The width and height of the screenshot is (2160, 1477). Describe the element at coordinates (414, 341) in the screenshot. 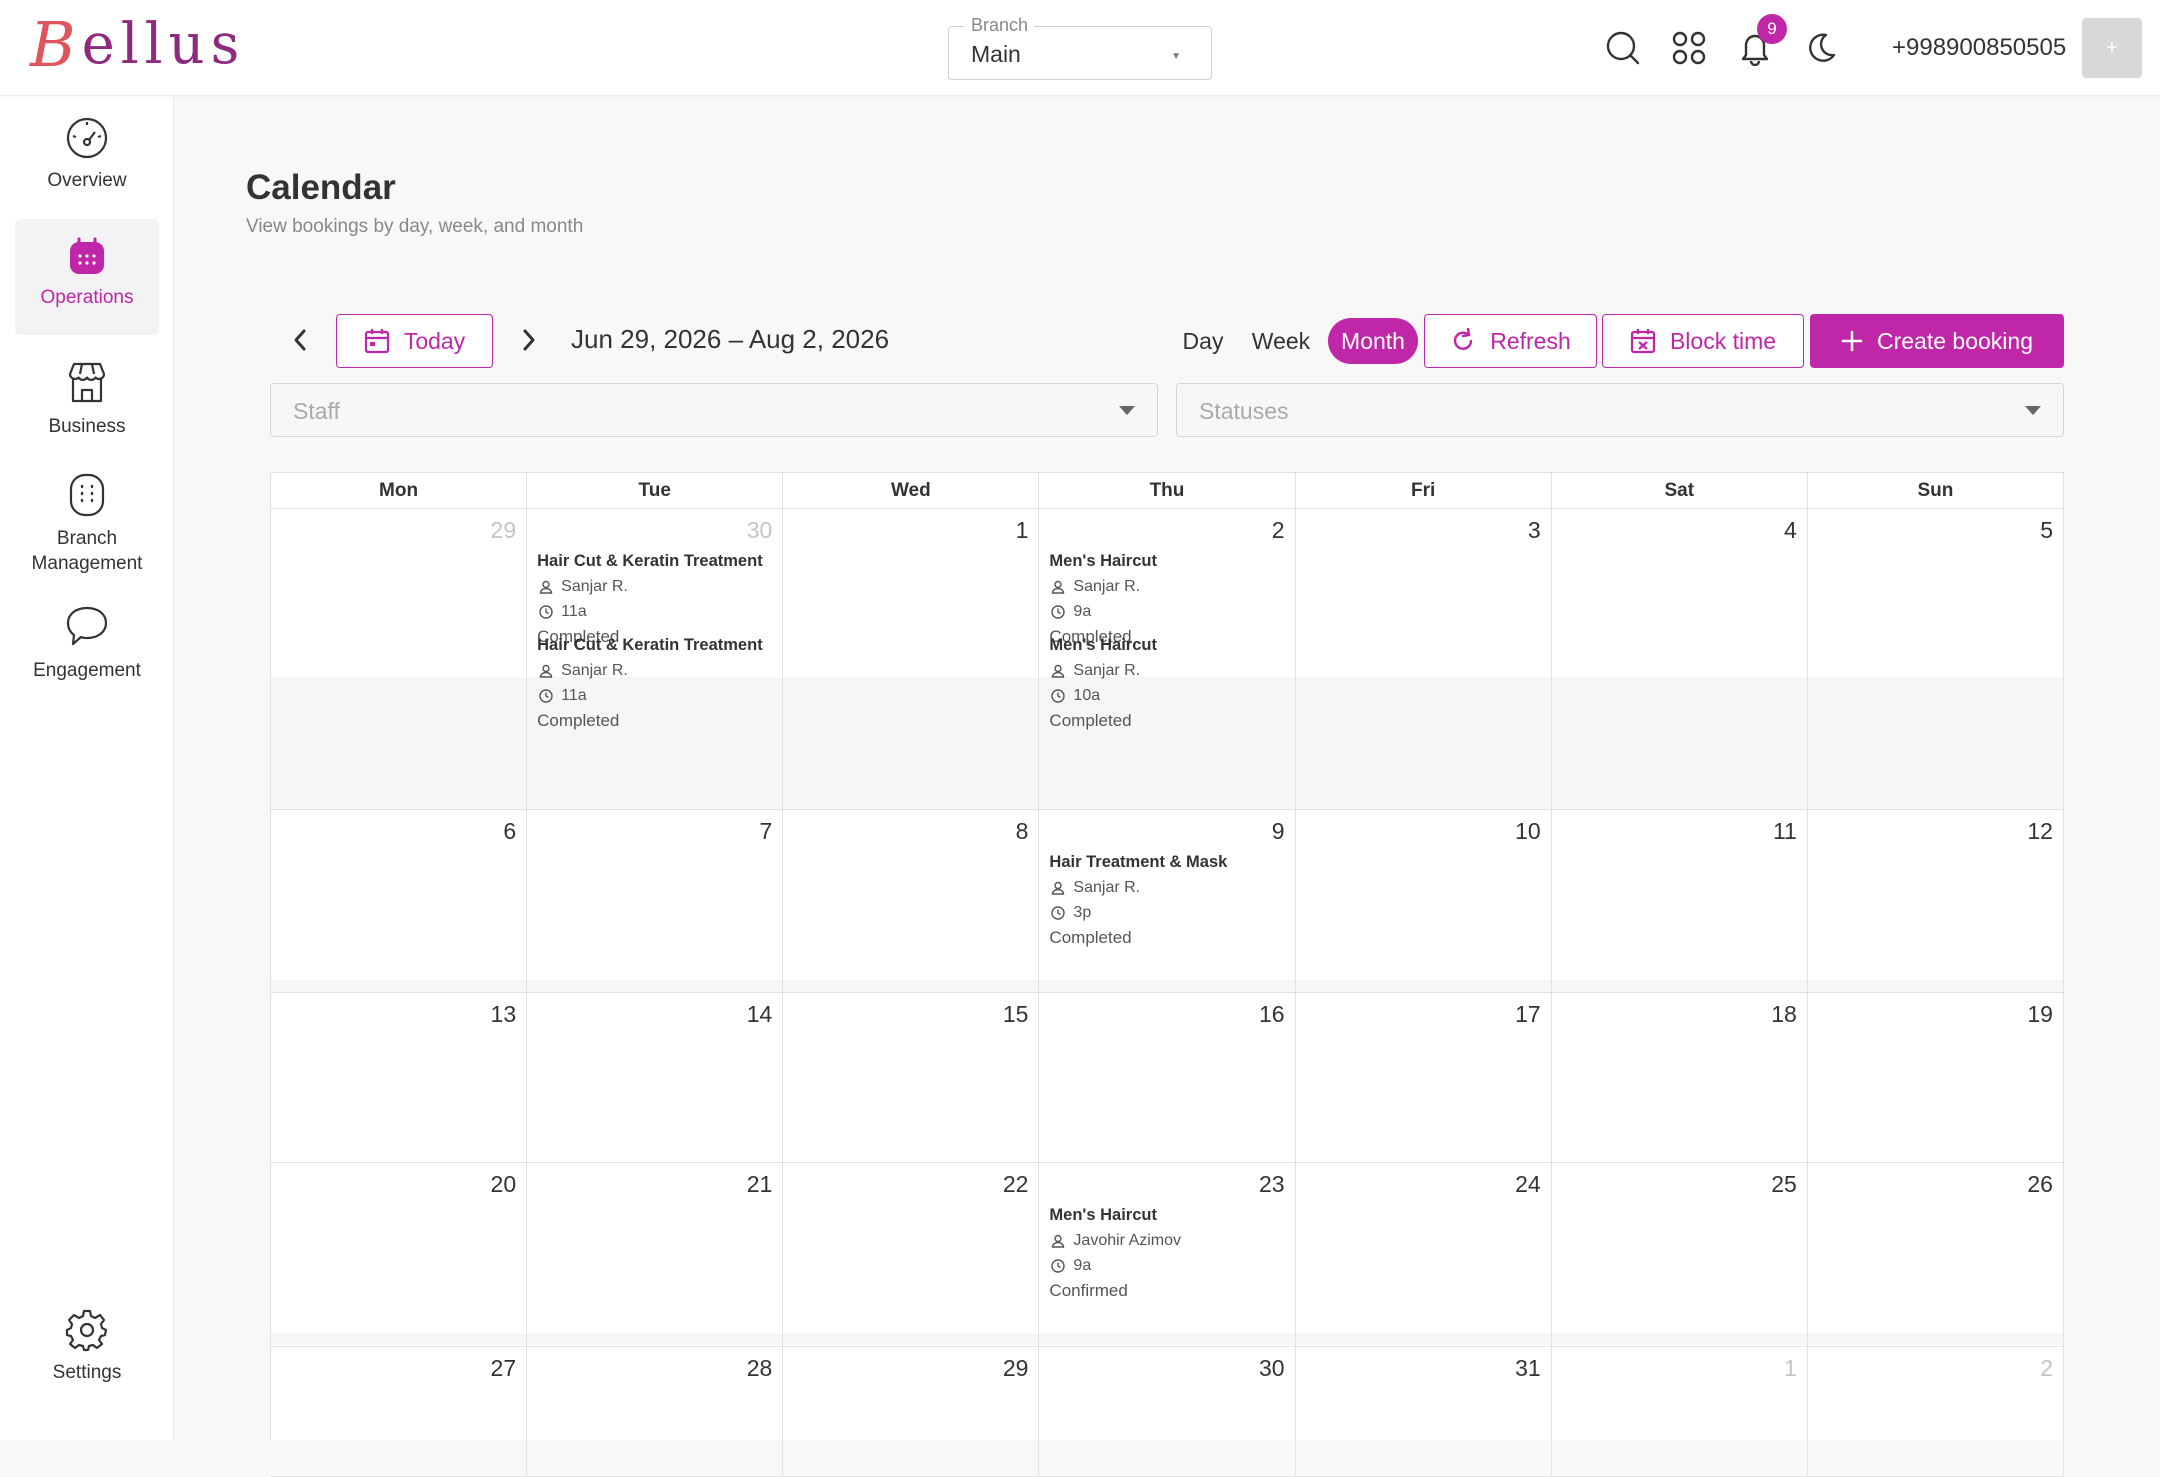

I see `today-button: Today` at that location.